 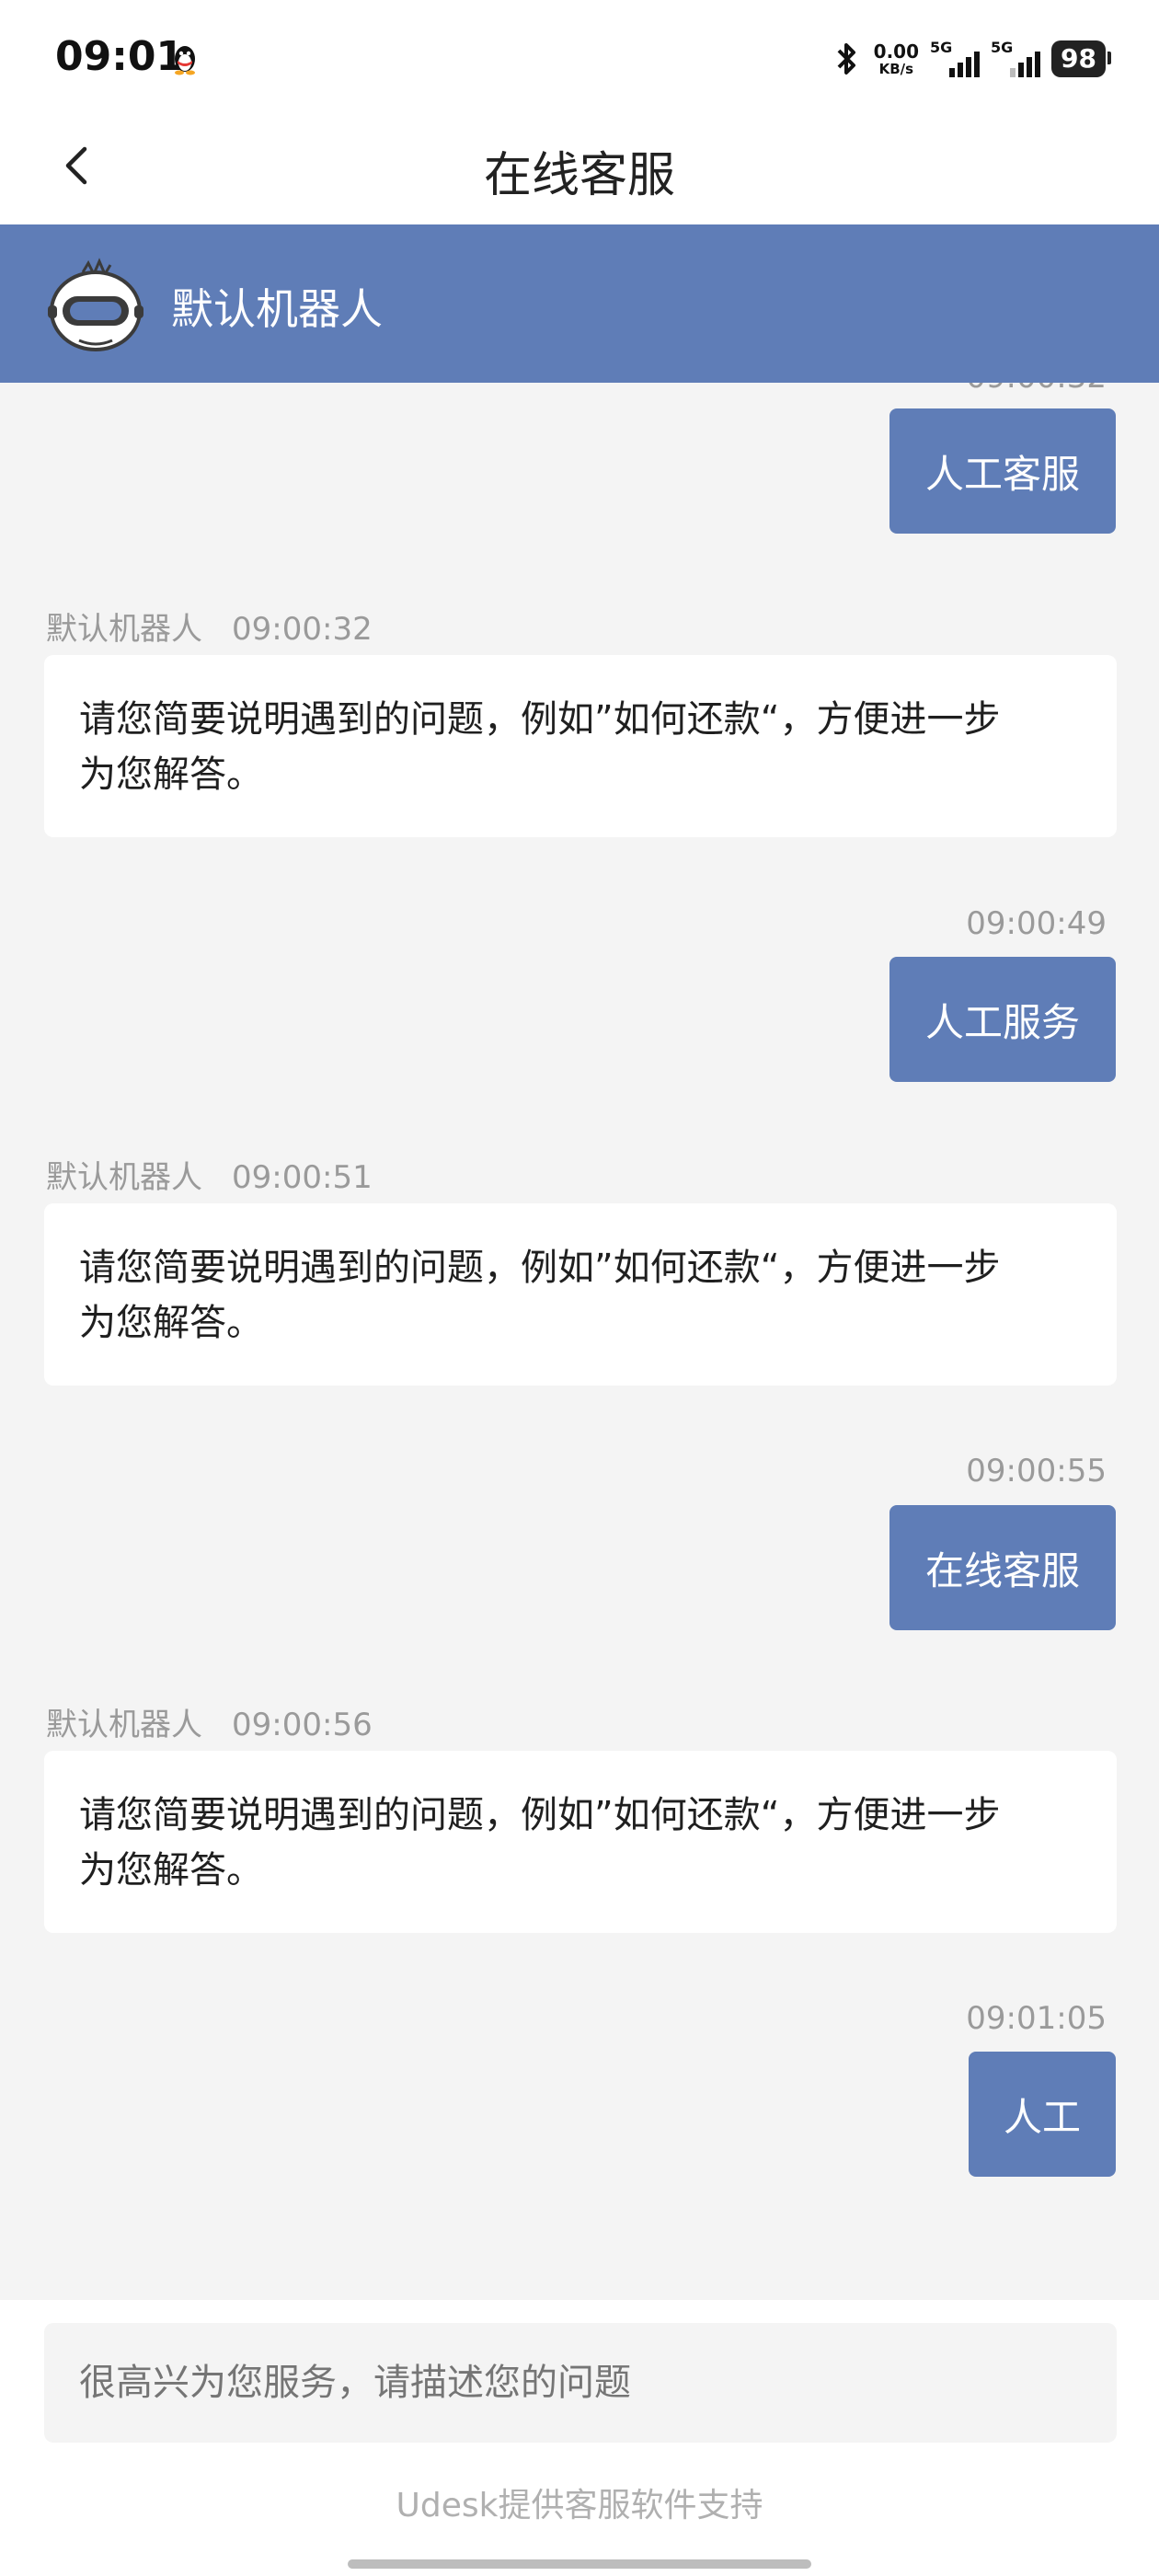 What do you see at coordinates (846, 59) in the screenshot?
I see `bluetooth-icon` at bounding box center [846, 59].